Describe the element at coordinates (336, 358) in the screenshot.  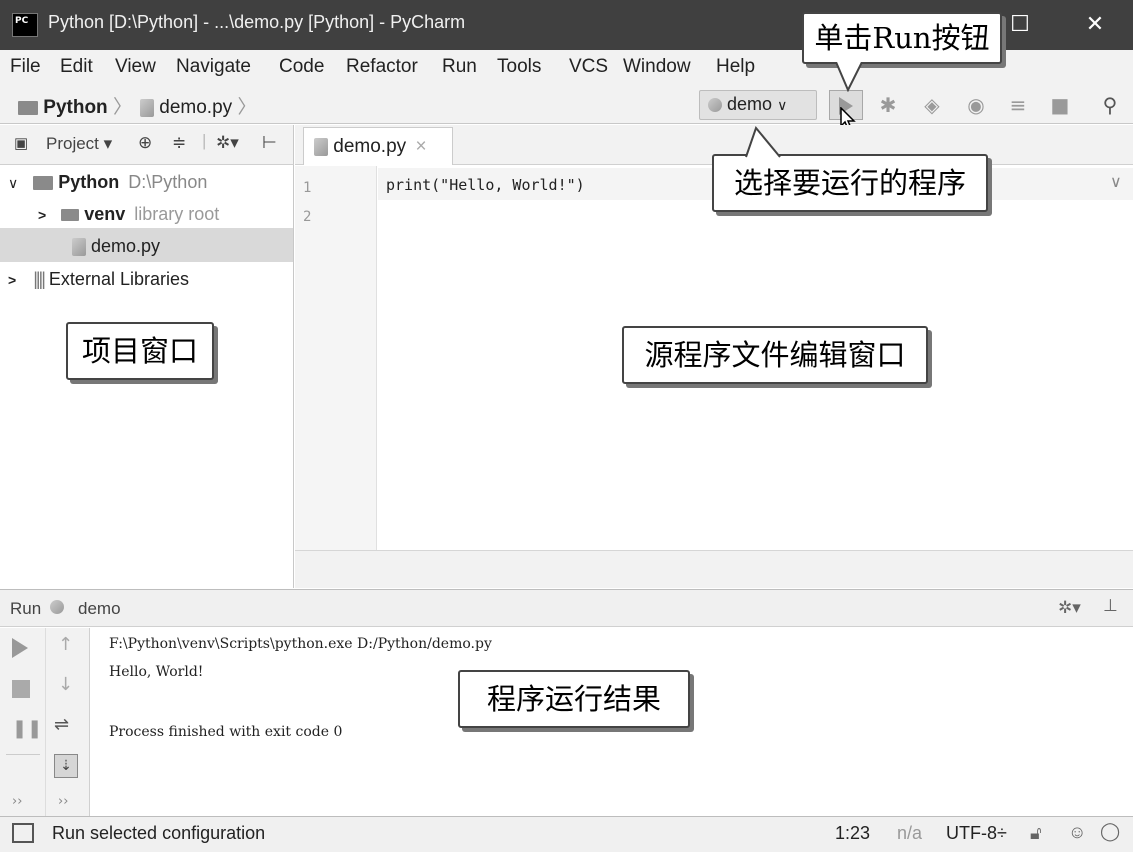
I see `line-number-gutter: 1 2` at that location.